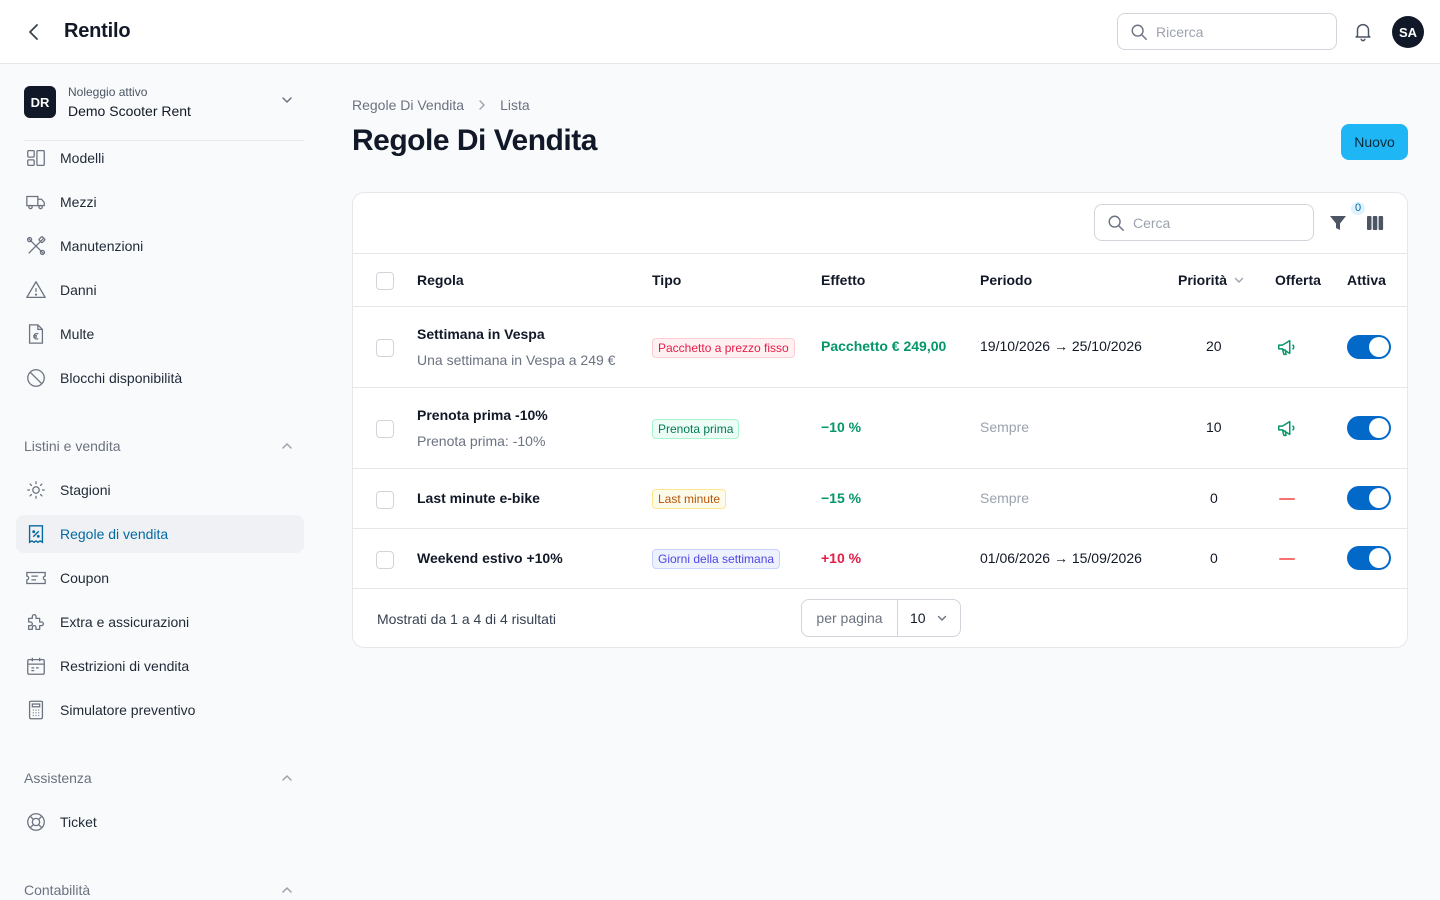 Image resolution: width=1440 pixels, height=900 pixels. I want to click on filter-count-badge: 0, so click(1358, 208).